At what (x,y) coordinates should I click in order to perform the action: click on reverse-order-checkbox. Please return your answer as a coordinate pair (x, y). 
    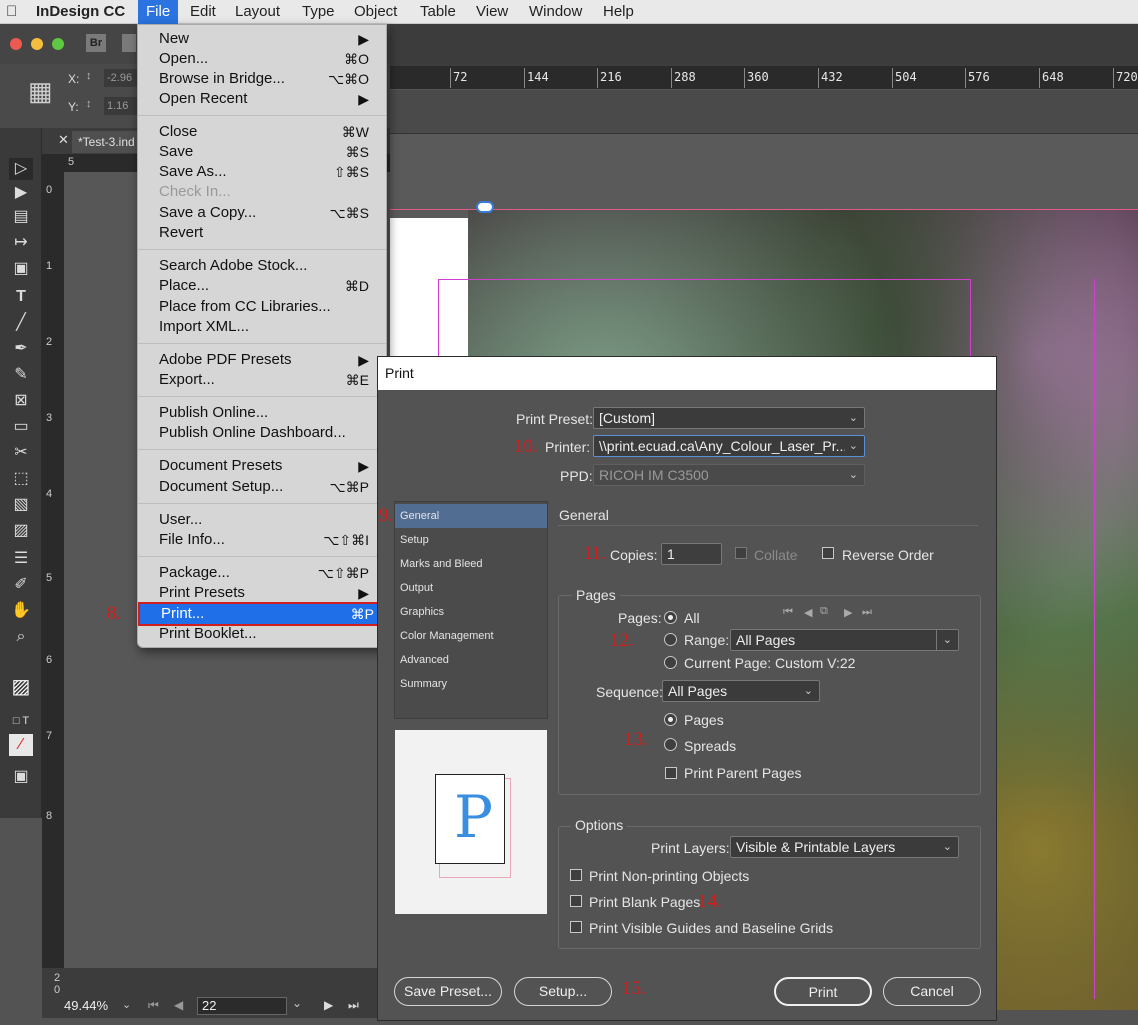
    Looking at the image, I should click on (828, 553).